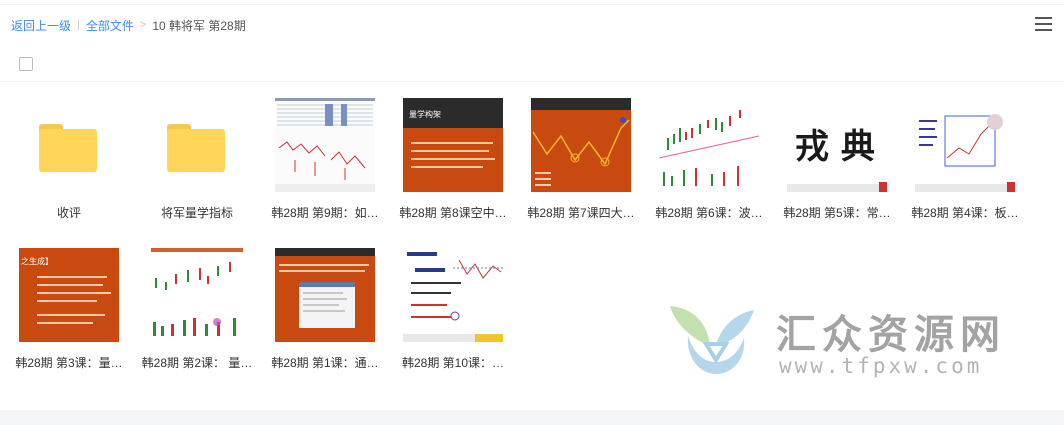 This screenshot has width=1064, height=425. What do you see at coordinates (69, 295) in the screenshot?
I see `image-thumbnail: 之生成】` at bounding box center [69, 295].